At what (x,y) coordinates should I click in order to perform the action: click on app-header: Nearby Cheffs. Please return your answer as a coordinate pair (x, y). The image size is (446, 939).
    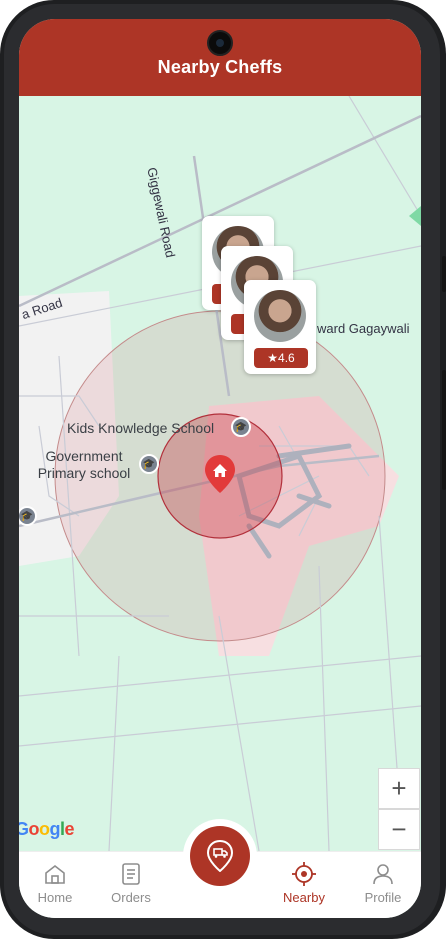
    Looking at the image, I should click on (220, 57).